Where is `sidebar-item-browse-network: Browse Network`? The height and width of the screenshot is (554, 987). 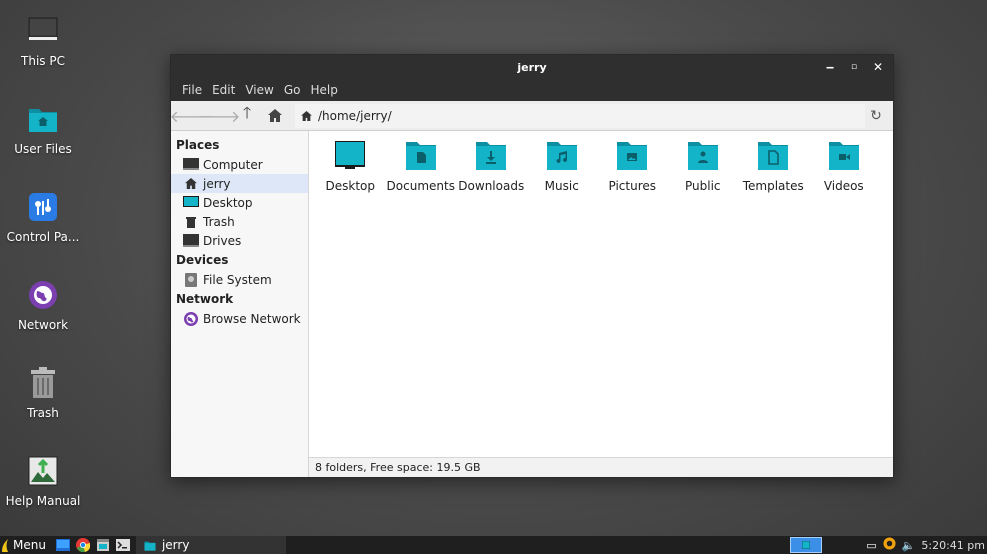 sidebar-item-browse-network: Browse Network is located at coordinates (239, 318).